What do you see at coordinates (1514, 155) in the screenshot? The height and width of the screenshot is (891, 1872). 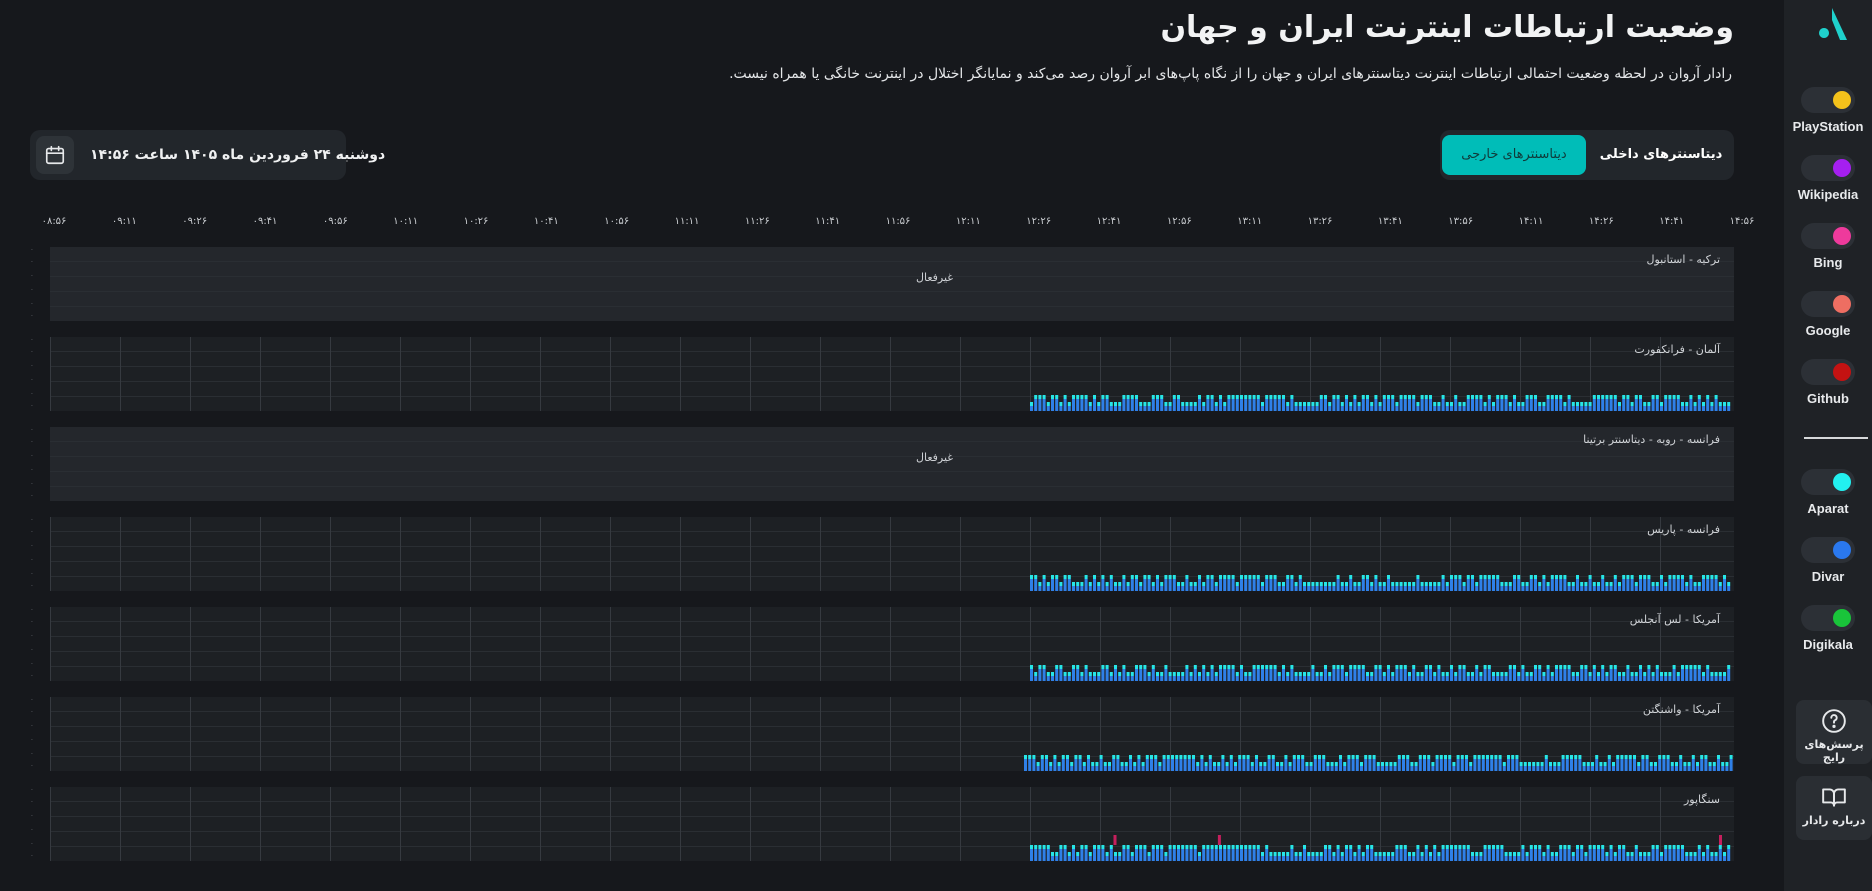 I see `tab-foreign-datacenters: دیتاسنترهای خارجی` at bounding box center [1514, 155].